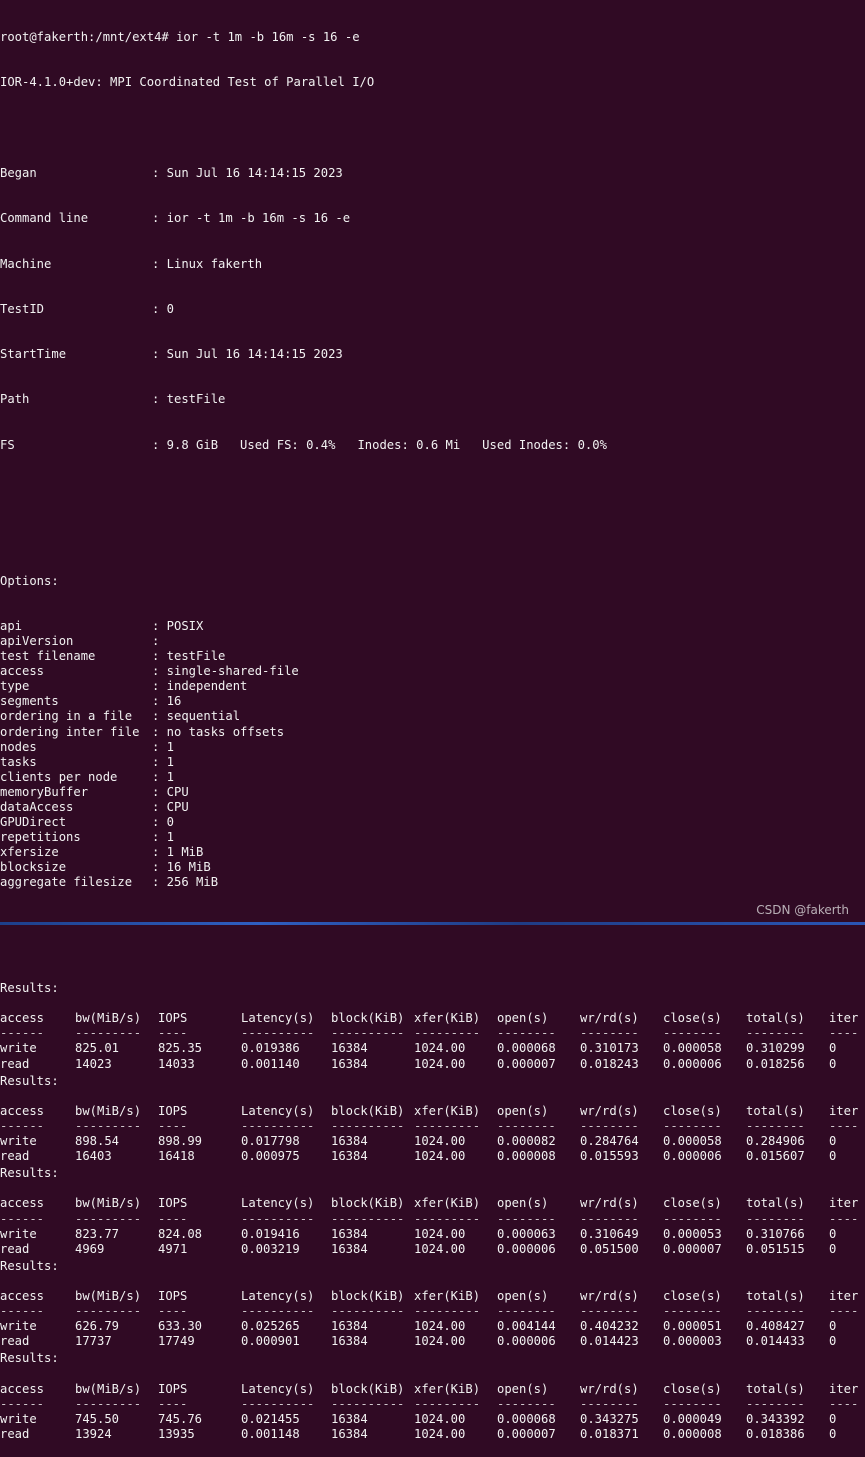  What do you see at coordinates (432, 777) in the screenshot?
I see `option-row: clients per node: 1` at bounding box center [432, 777].